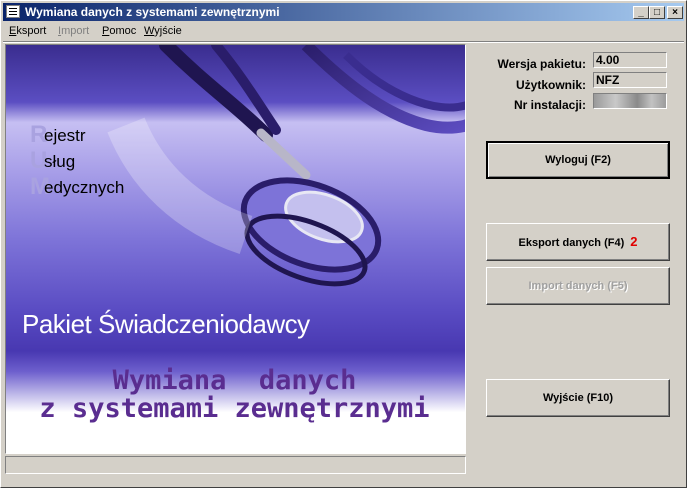 The width and height of the screenshot is (687, 488). Describe the element at coordinates (630, 101) in the screenshot. I see `install-field` at that location.